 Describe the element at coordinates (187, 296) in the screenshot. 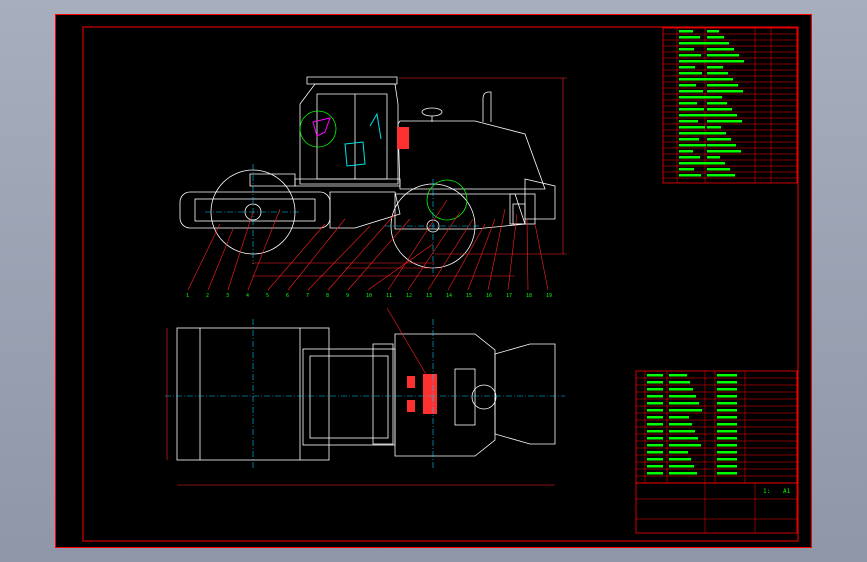

I see `leader-label: 1` at that location.